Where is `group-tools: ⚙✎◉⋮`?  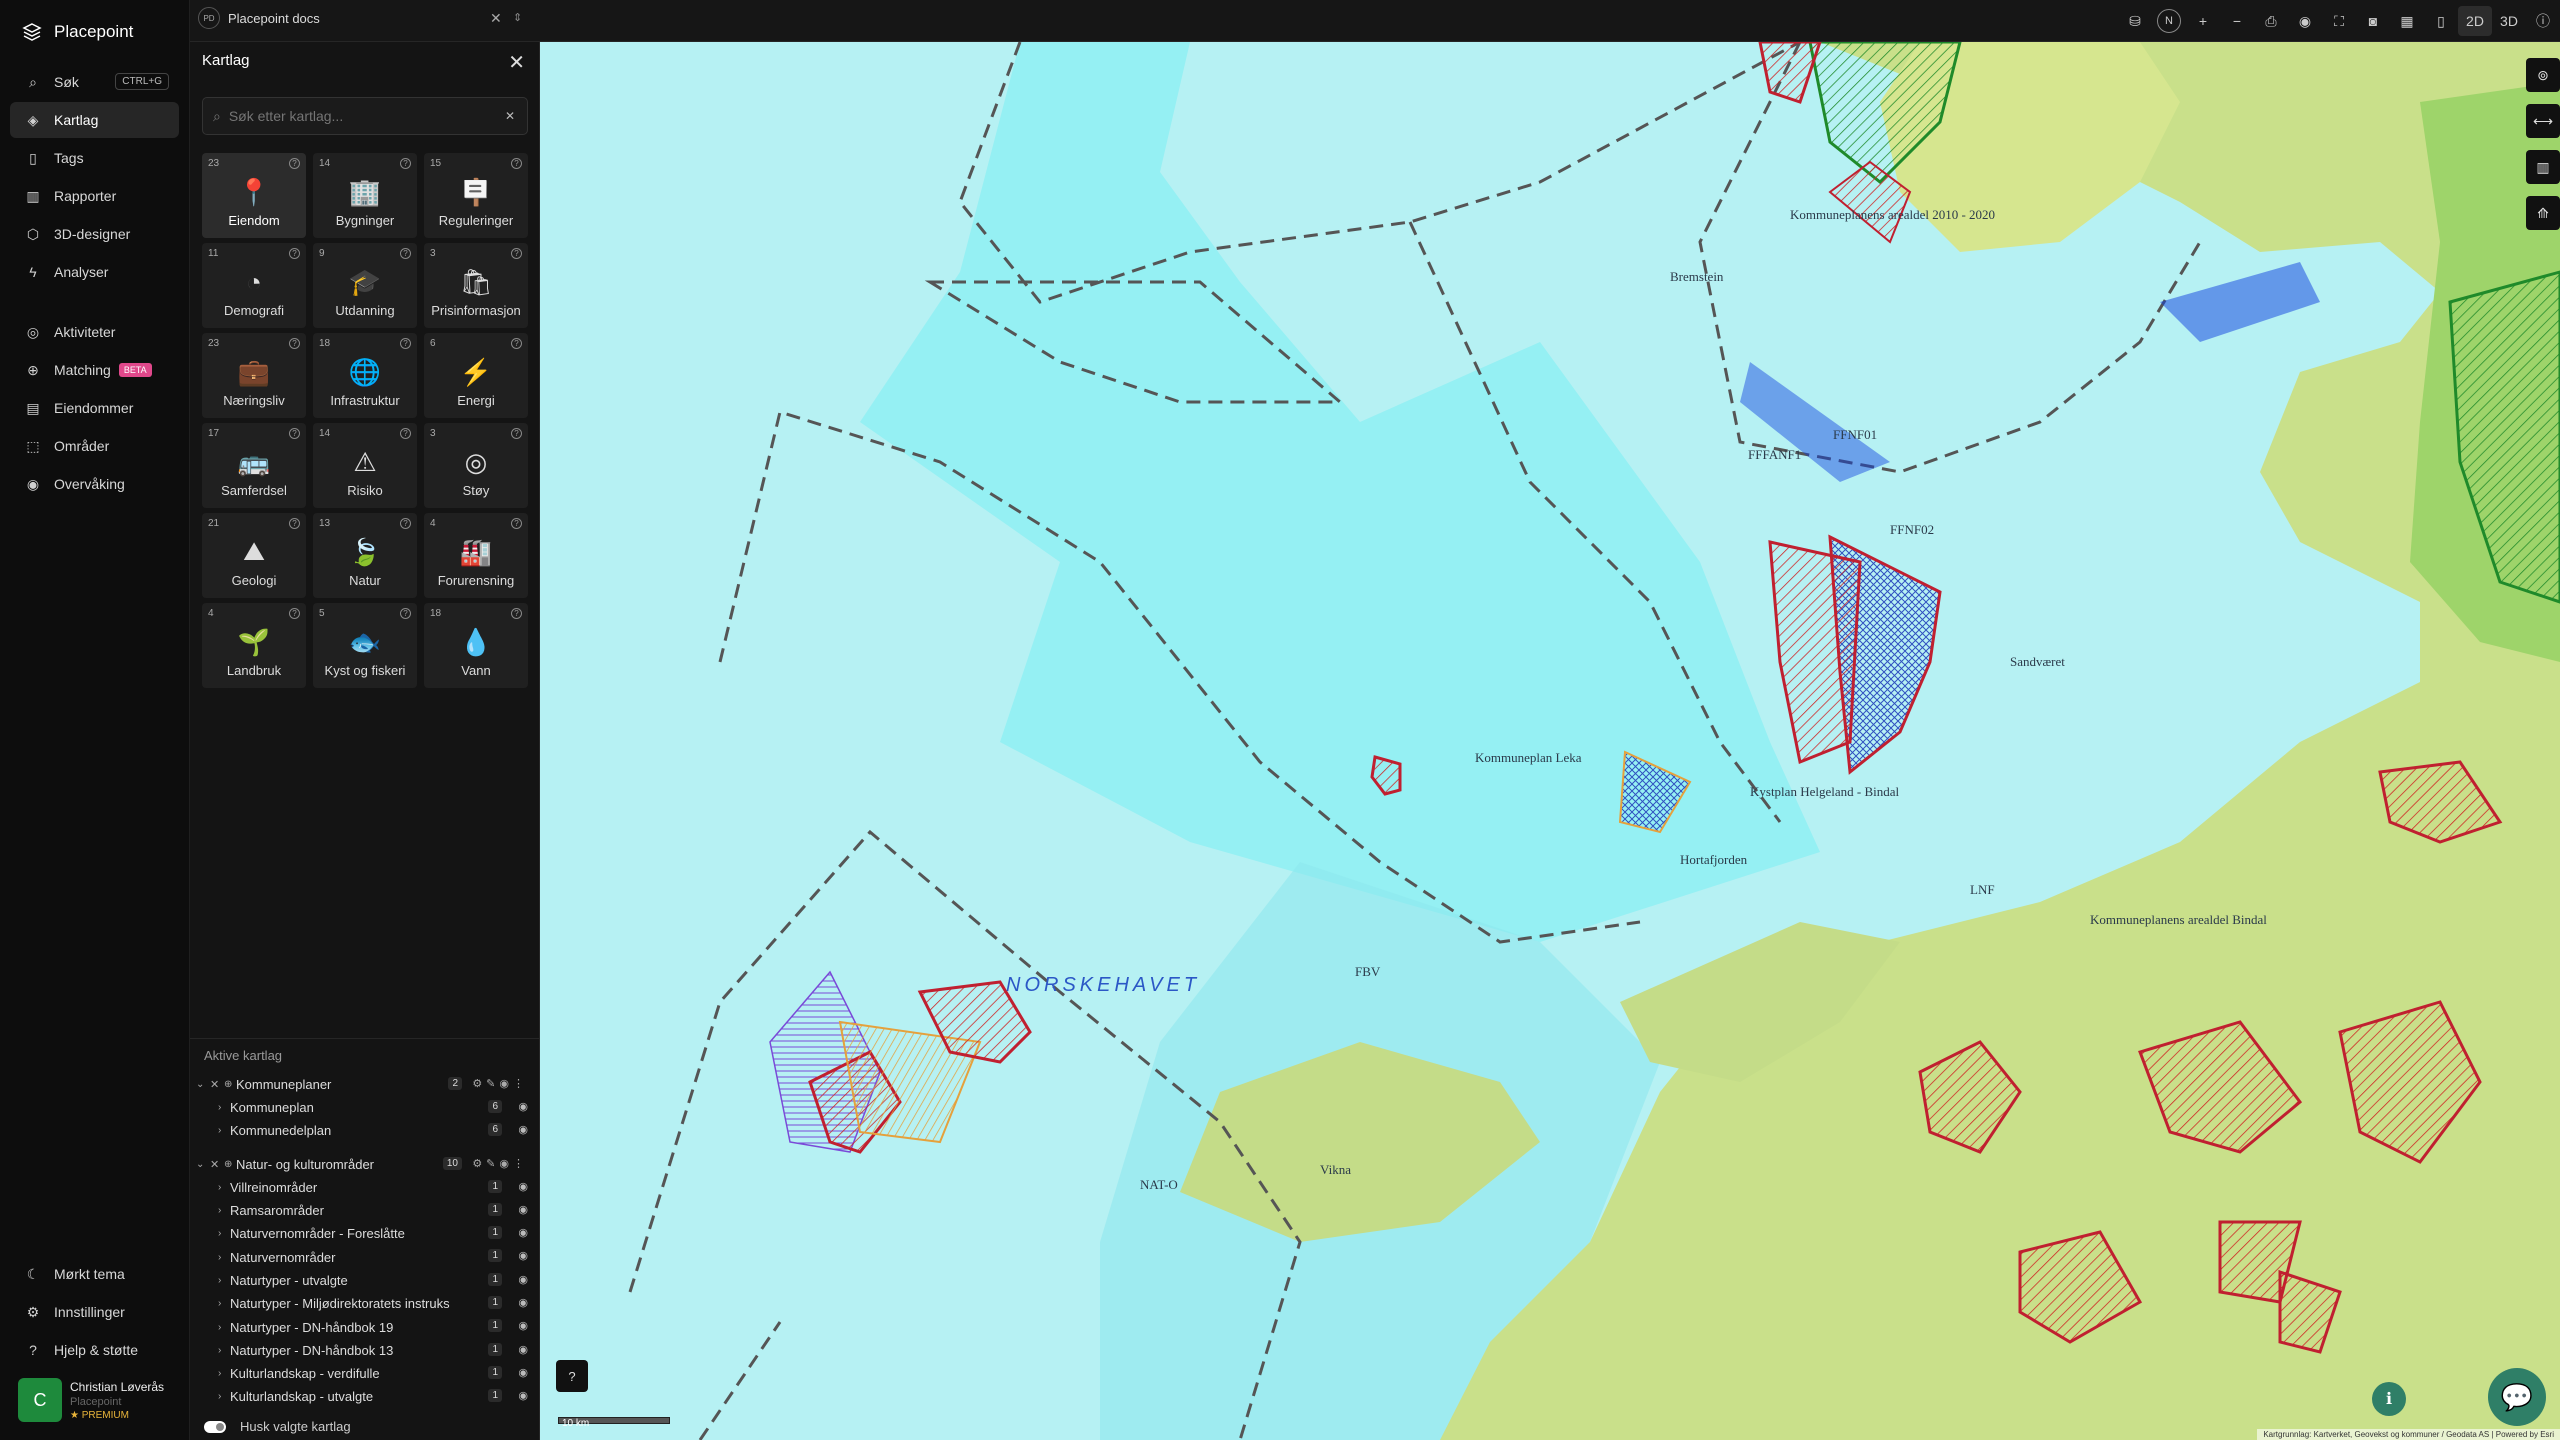
group-tools: ⚙✎◉⋮ is located at coordinates (500, 1163).